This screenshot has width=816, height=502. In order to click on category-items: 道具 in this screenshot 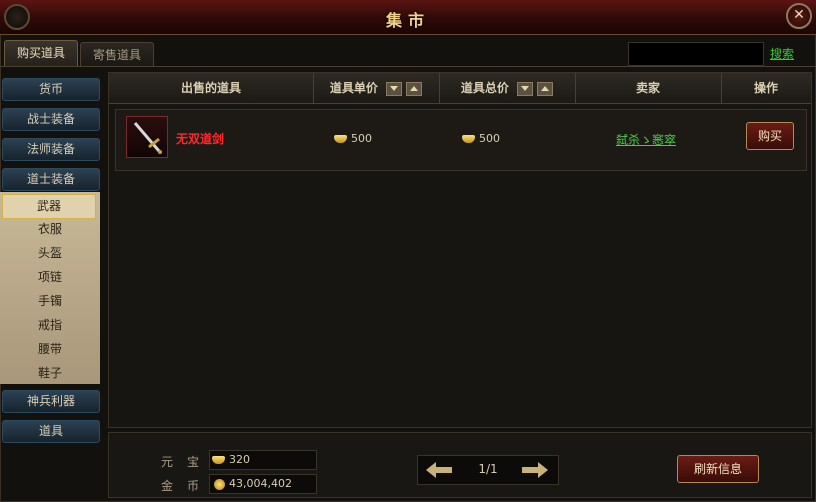, I will do `click(51, 431)`.